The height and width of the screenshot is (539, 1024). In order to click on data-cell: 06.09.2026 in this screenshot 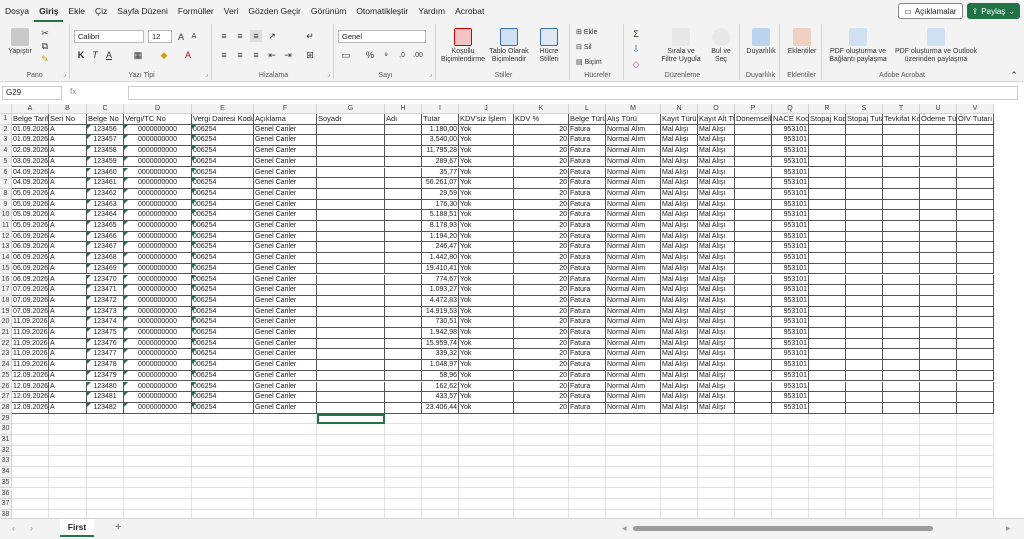, I will do `click(30, 258)`.